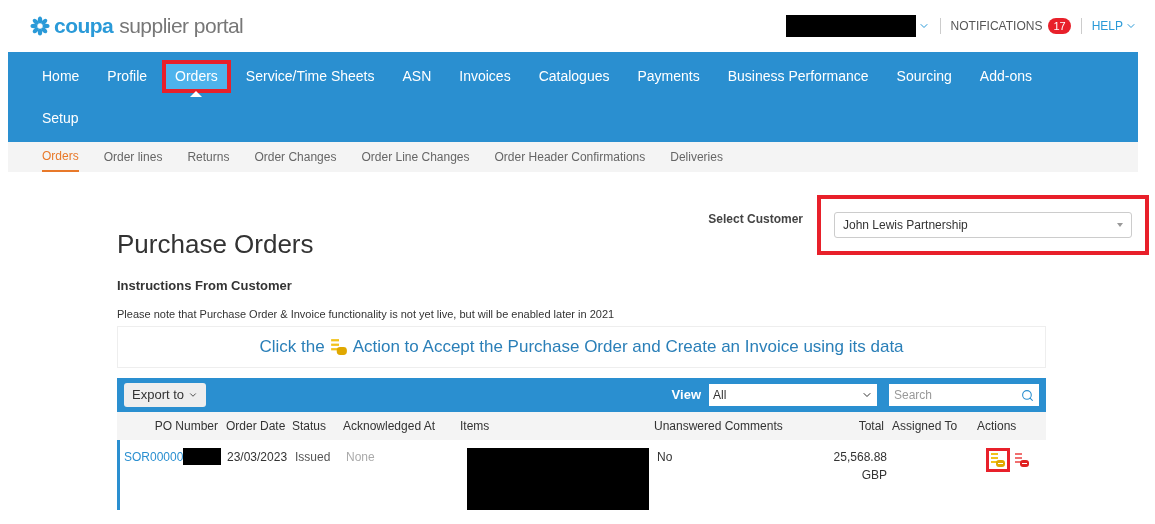 The width and height of the screenshot is (1155, 524). Describe the element at coordinates (60, 118) in the screenshot. I see `nav-tab: Setup` at that location.